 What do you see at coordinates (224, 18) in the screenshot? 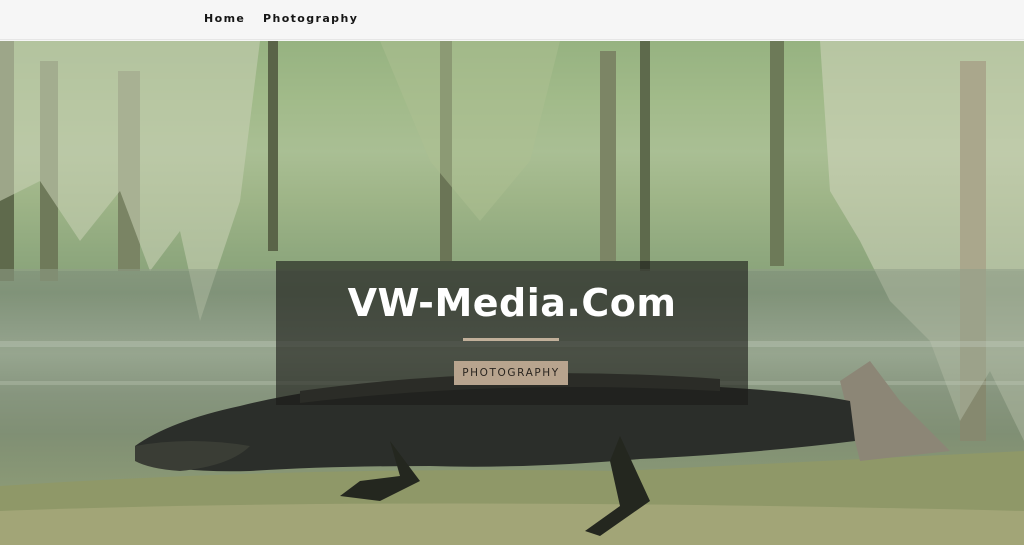
I see `nav-link-home: Home` at bounding box center [224, 18].